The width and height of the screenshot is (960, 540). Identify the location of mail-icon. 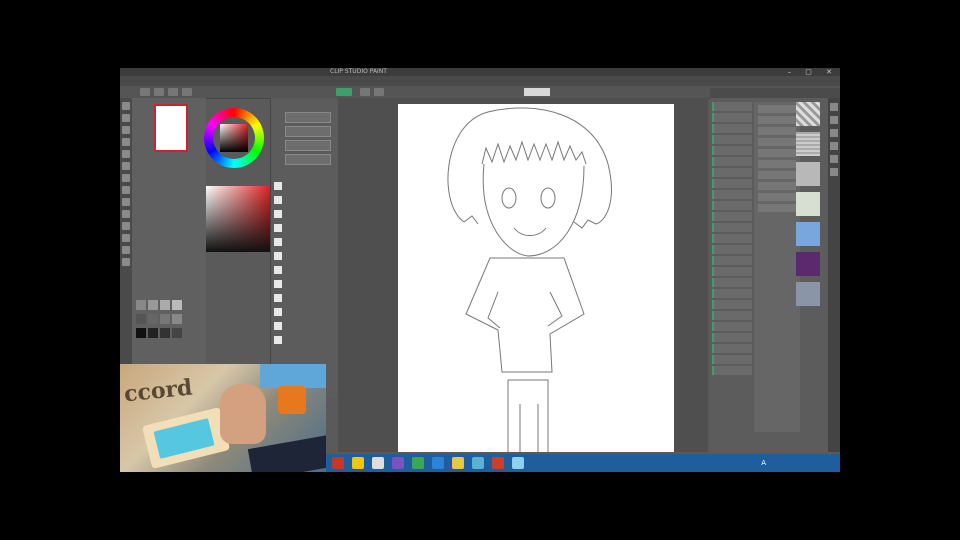
(398, 463).